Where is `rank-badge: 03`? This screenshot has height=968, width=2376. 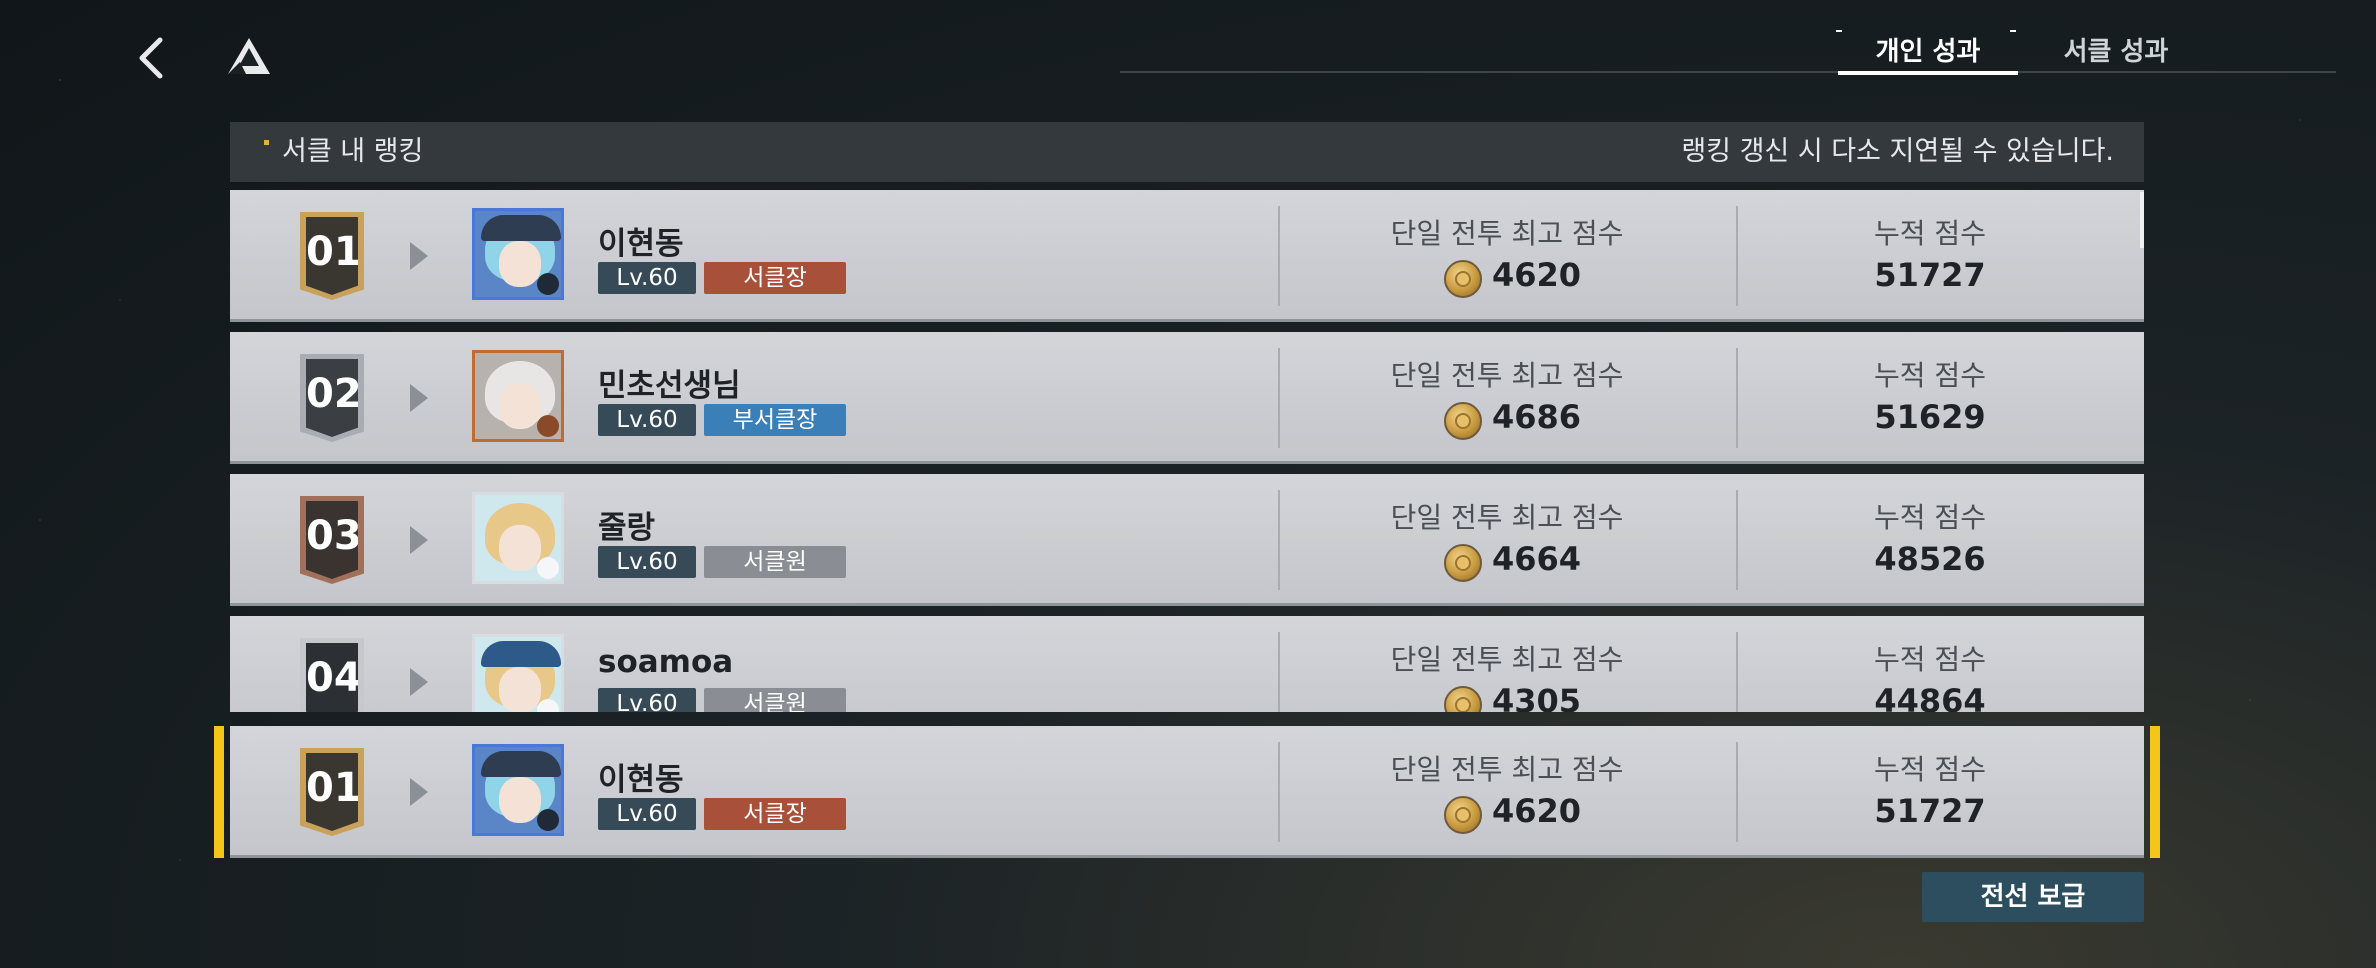 rank-badge: 03 is located at coordinates (332, 540).